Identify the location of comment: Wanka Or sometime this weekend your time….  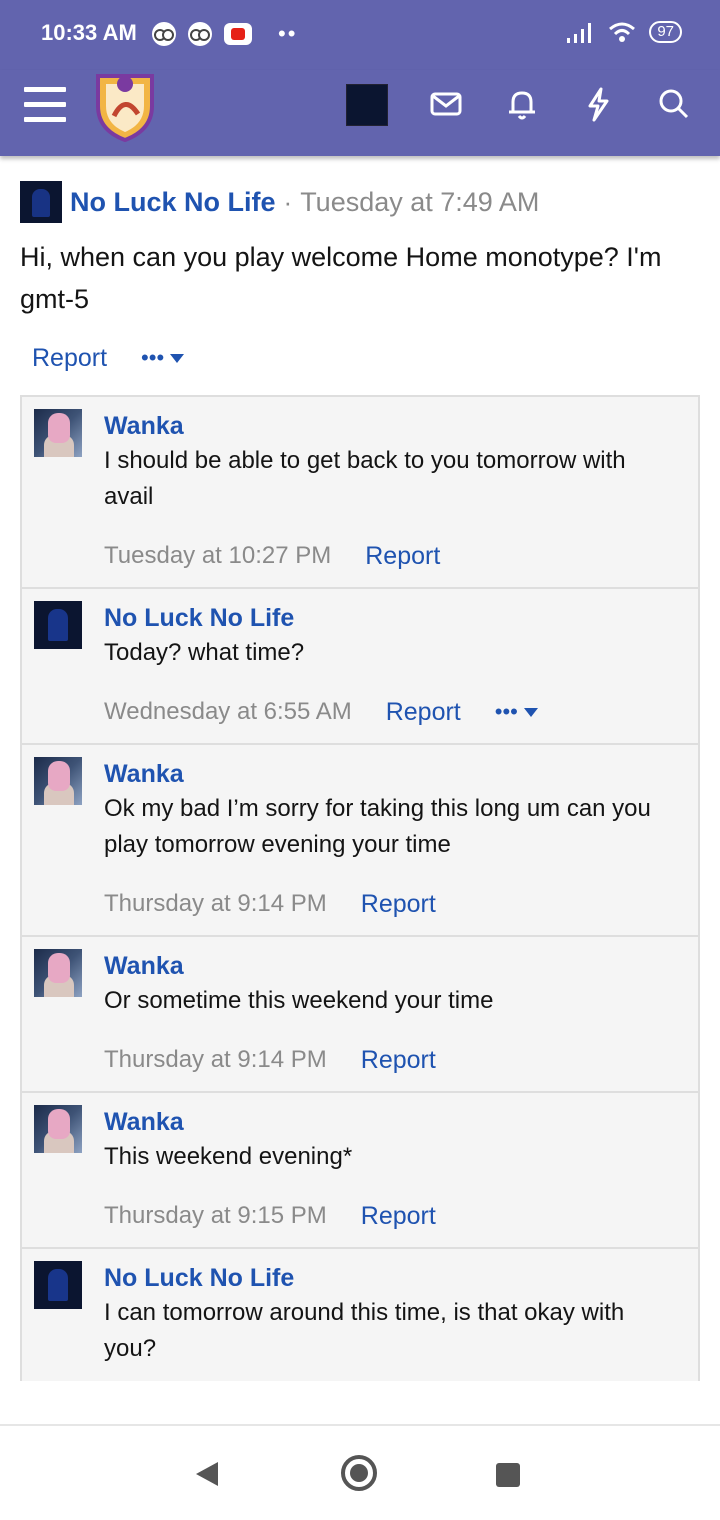
(360, 1015).